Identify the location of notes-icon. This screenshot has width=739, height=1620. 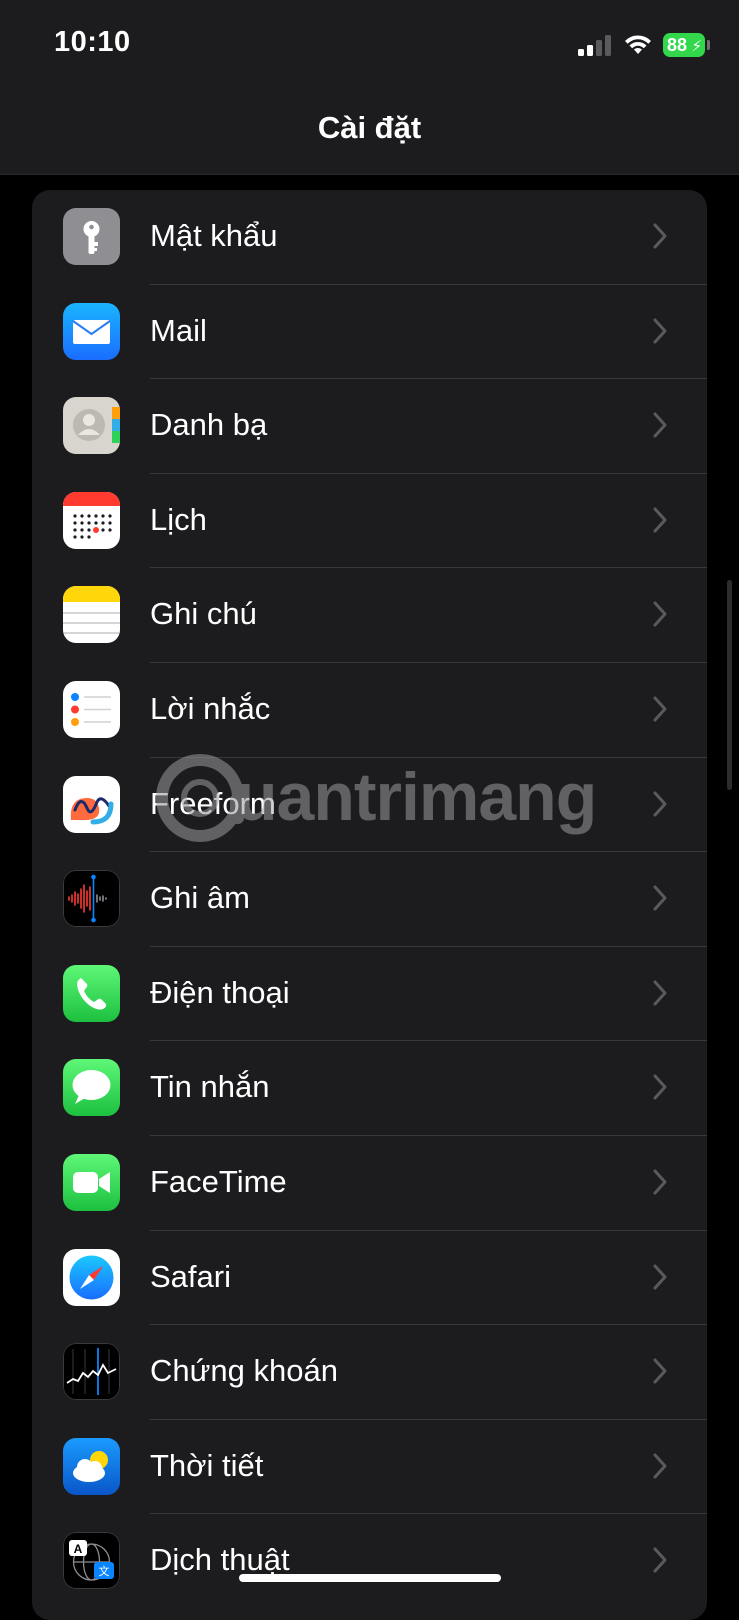
(91, 615).